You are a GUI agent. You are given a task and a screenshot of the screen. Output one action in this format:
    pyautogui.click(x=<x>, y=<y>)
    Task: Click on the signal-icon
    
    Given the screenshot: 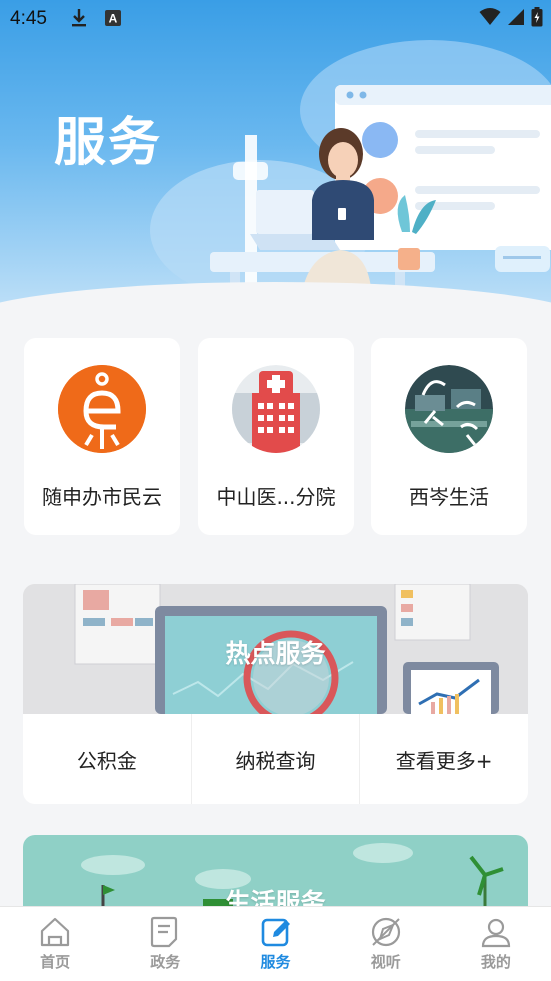 What is the action you would take?
    pyautogui.click(x=516, y=17)
    